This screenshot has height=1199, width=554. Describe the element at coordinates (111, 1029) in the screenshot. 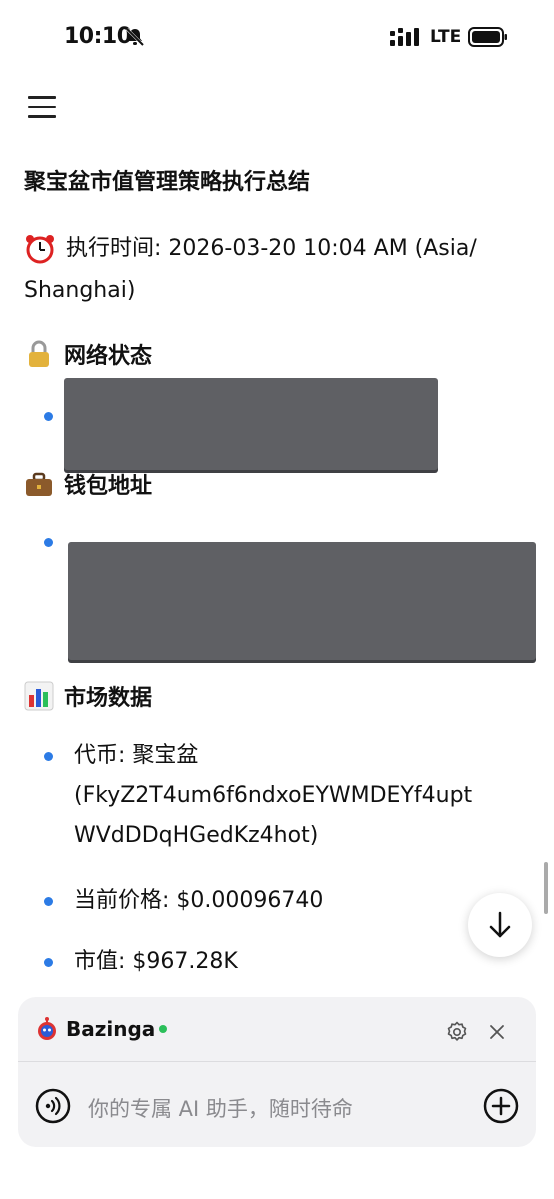

I see `assistant-name: Bazinga` at that location.